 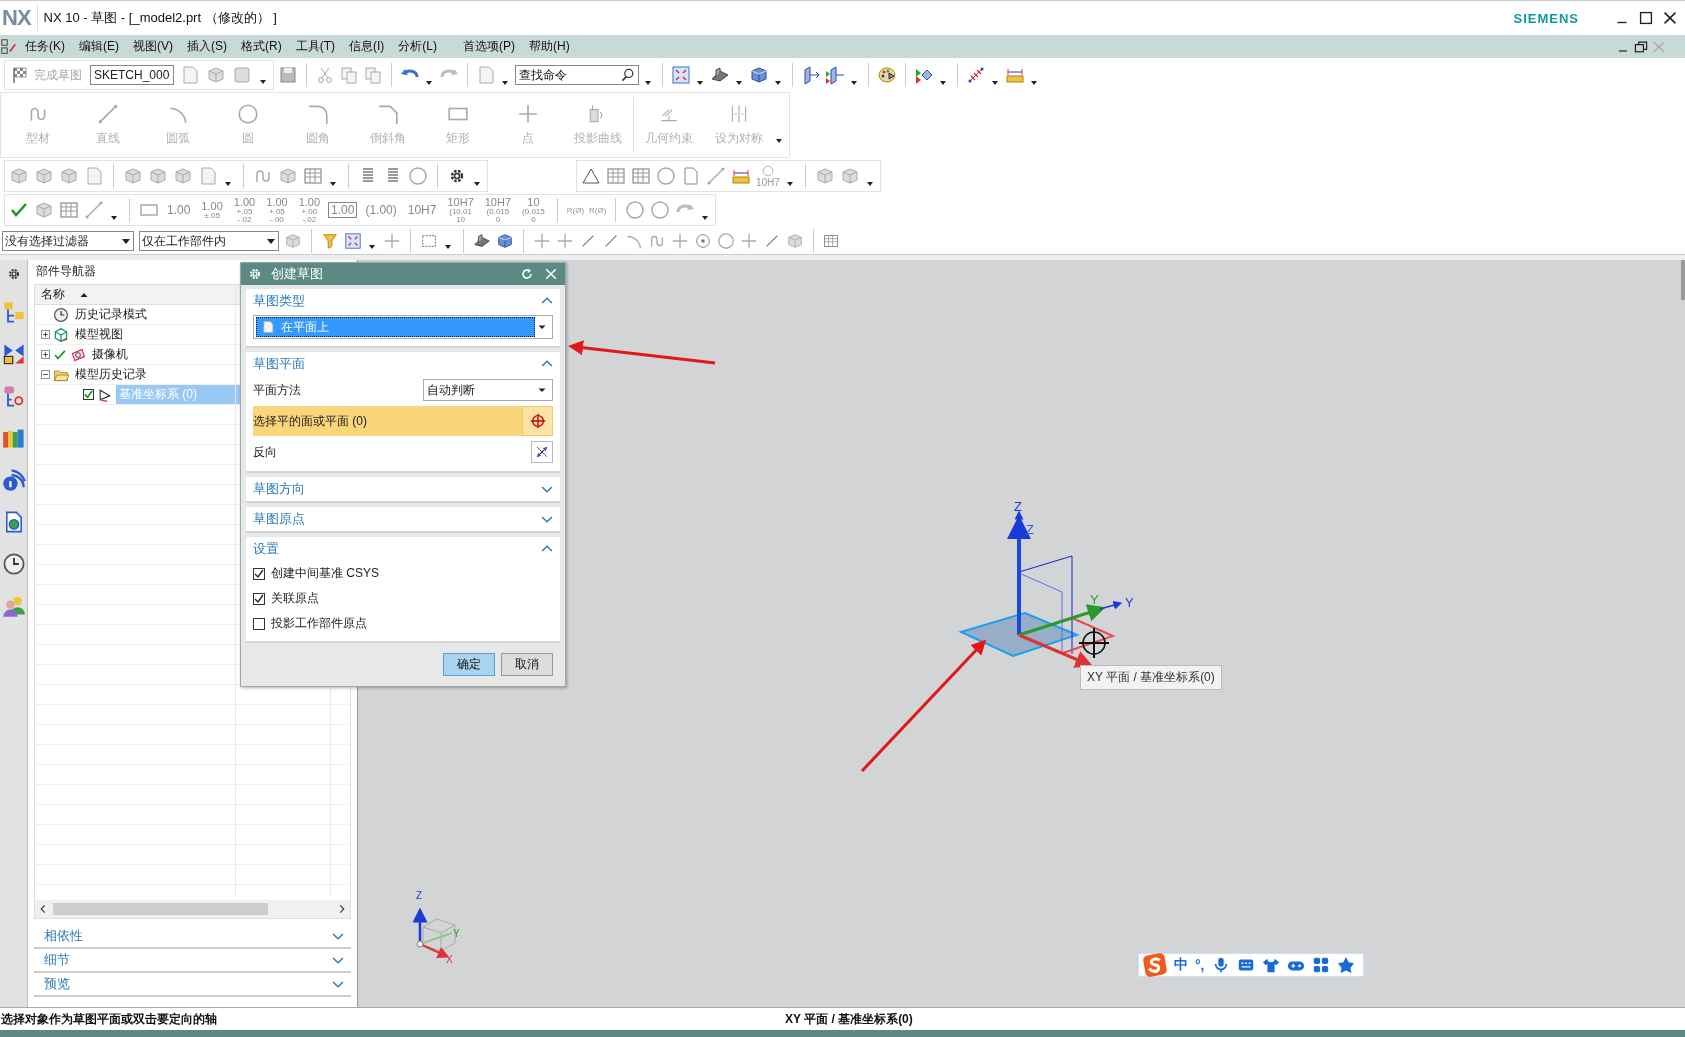 I want to click on datum-csys-drawing: Z Z Y Y, so click(x=1046, y=583).